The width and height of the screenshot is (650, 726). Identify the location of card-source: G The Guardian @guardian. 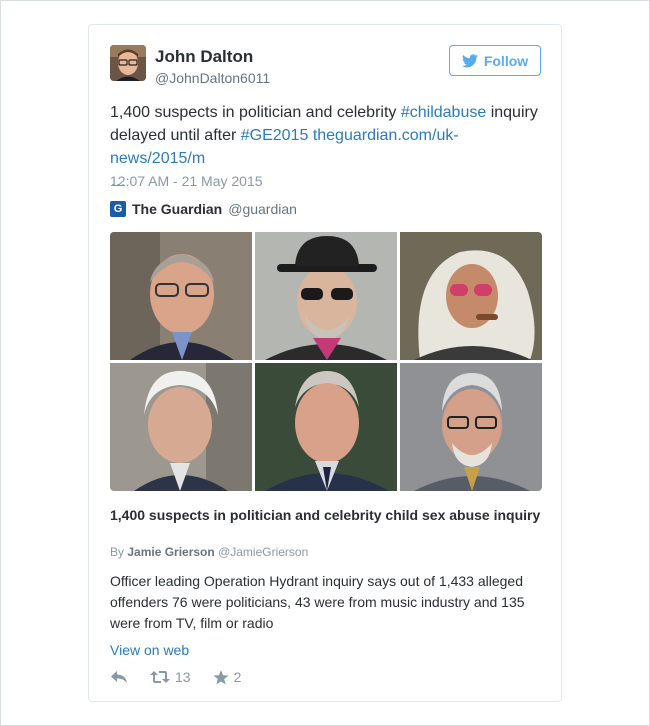
(203, 209).